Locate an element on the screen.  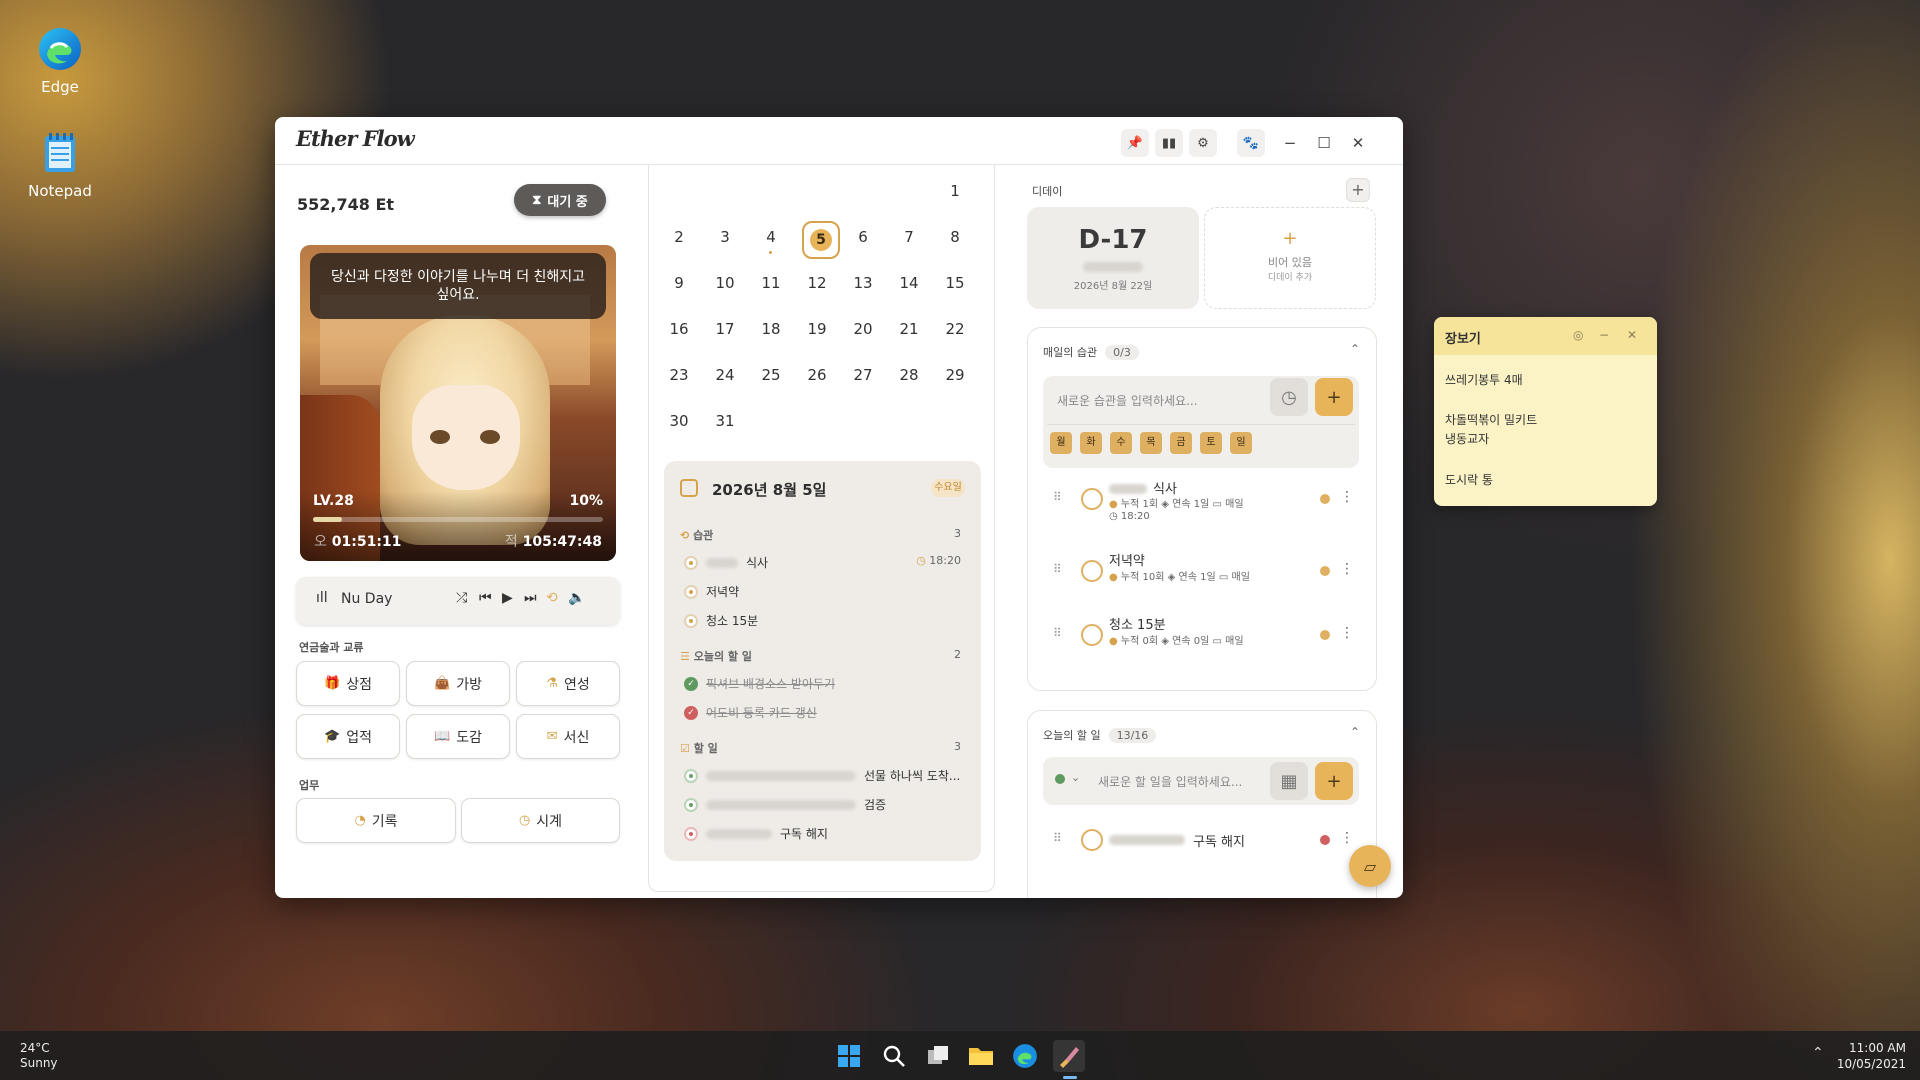
chevron-up-icon: ⌃ is located at coordinates (1818, 1053).